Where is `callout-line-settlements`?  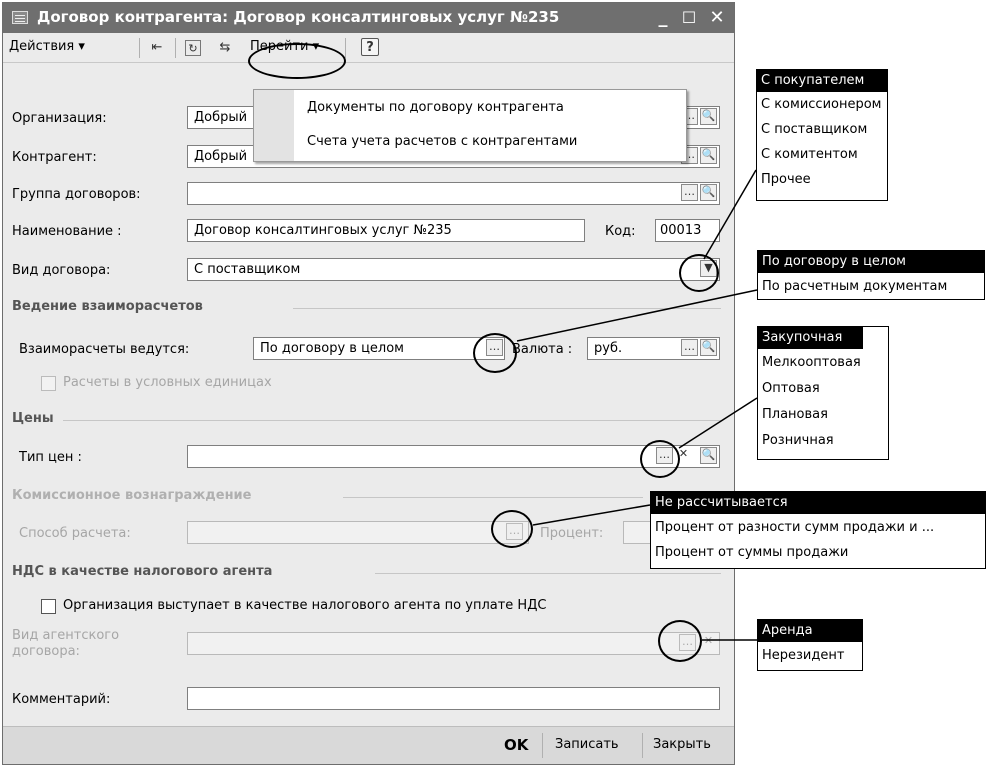
callout-line-settlements is located at coordinates (637, 315).